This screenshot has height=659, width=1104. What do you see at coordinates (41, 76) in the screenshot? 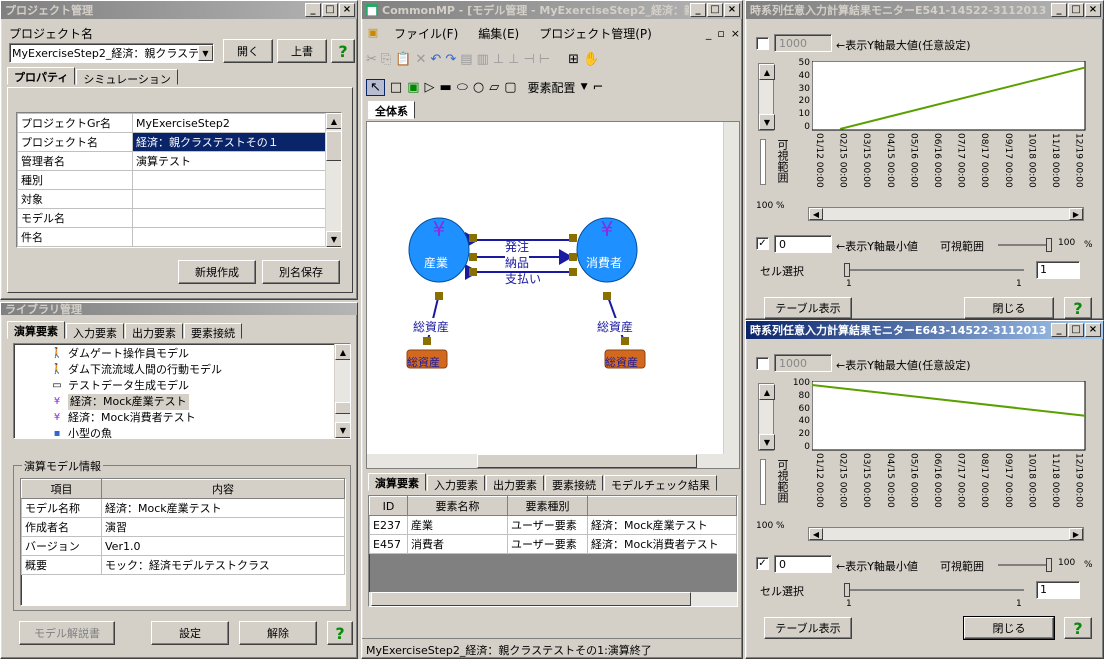
I see `tab-properties: プロパティ` at bounding box center [41, 76].